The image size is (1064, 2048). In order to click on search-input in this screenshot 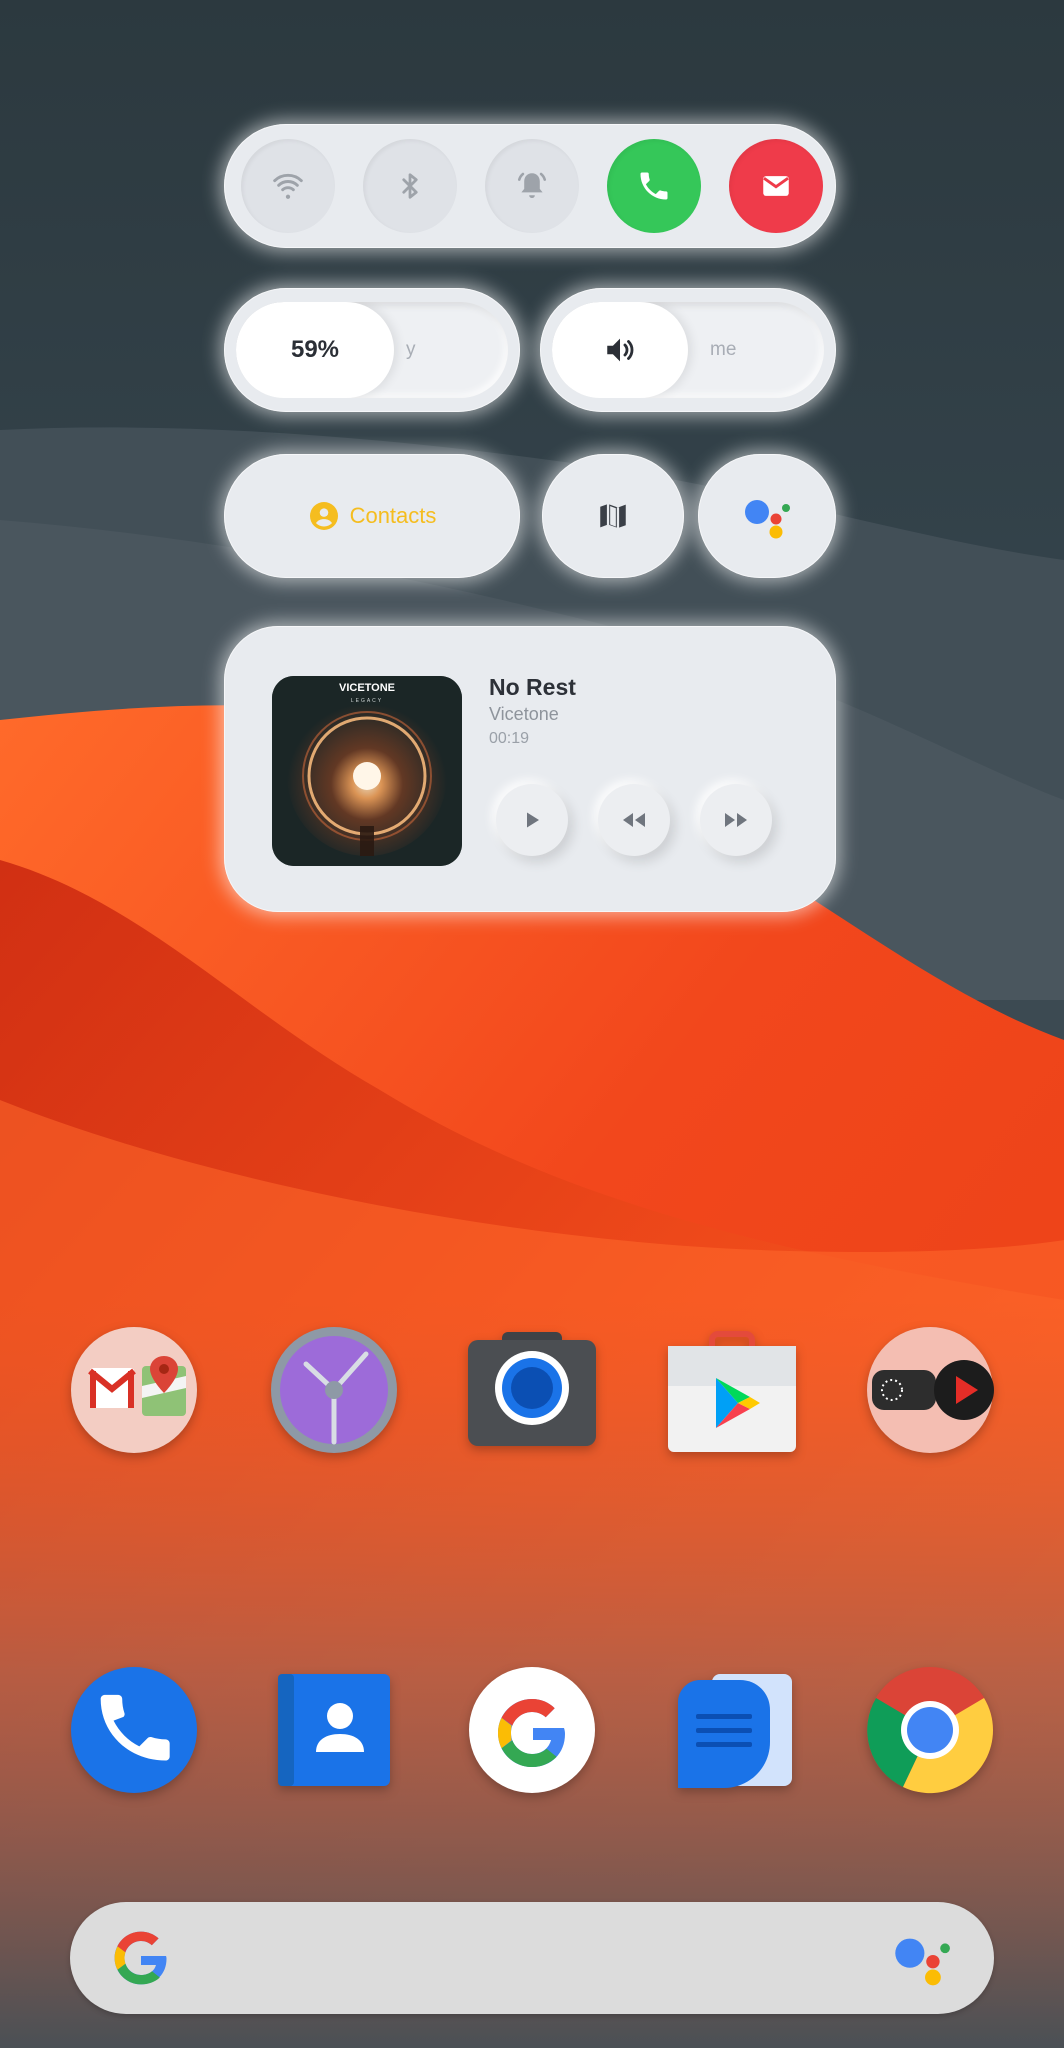, I will do `click(502, 1959)`.